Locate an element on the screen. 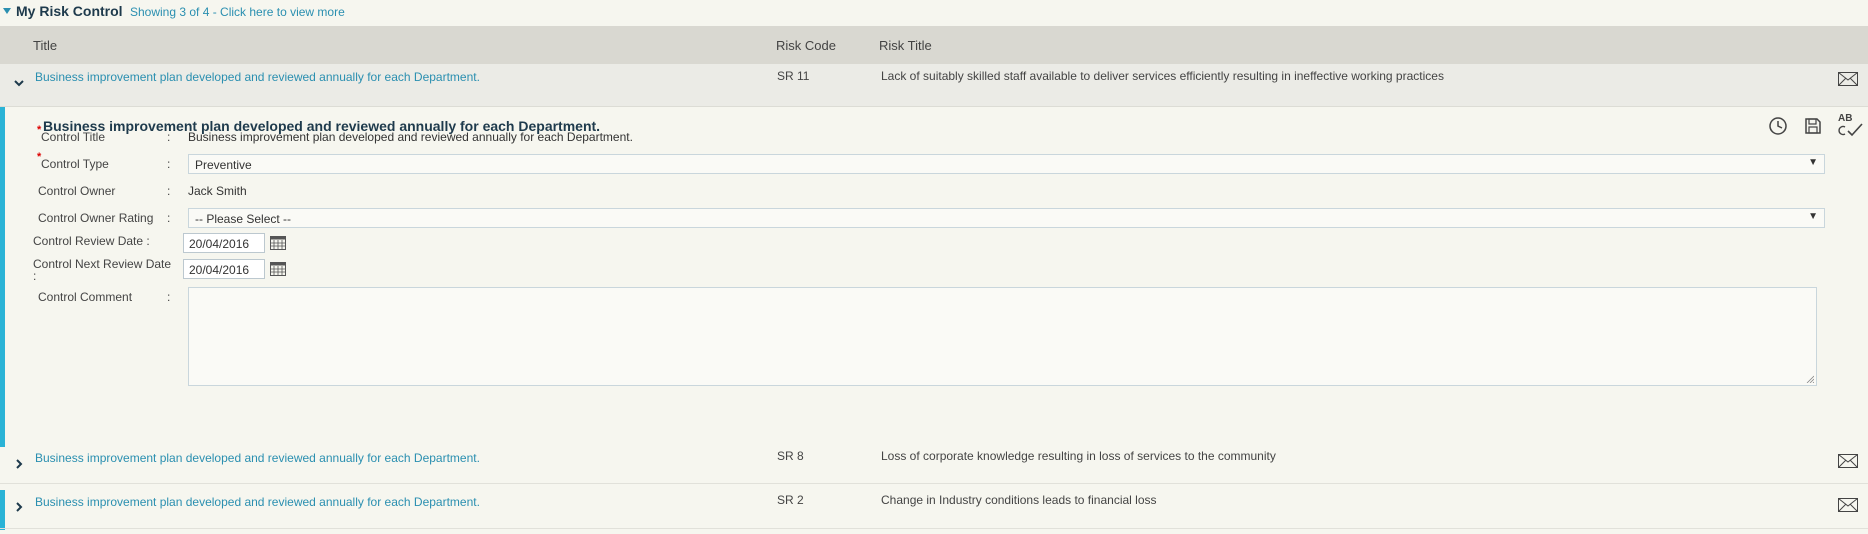 The width and height of the screenshot is (1868, 534). column-header-risk-title: Risk Title is located at coordinates (905, 45).